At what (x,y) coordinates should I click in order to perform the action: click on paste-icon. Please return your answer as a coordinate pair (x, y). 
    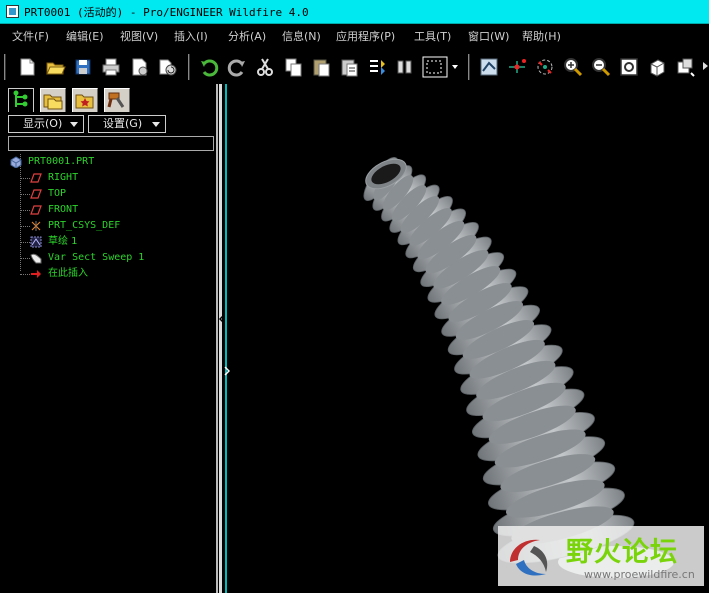
    Looking at the image, I should click on (321, 67).